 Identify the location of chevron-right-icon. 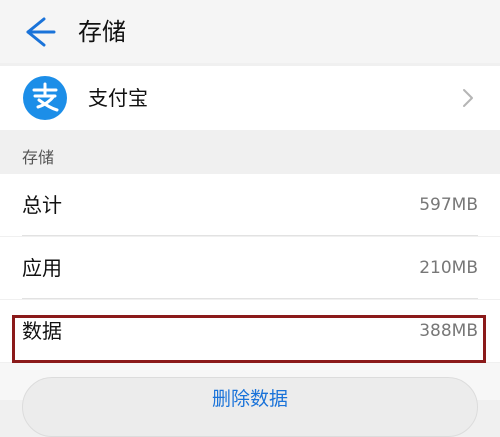
(468, 98).